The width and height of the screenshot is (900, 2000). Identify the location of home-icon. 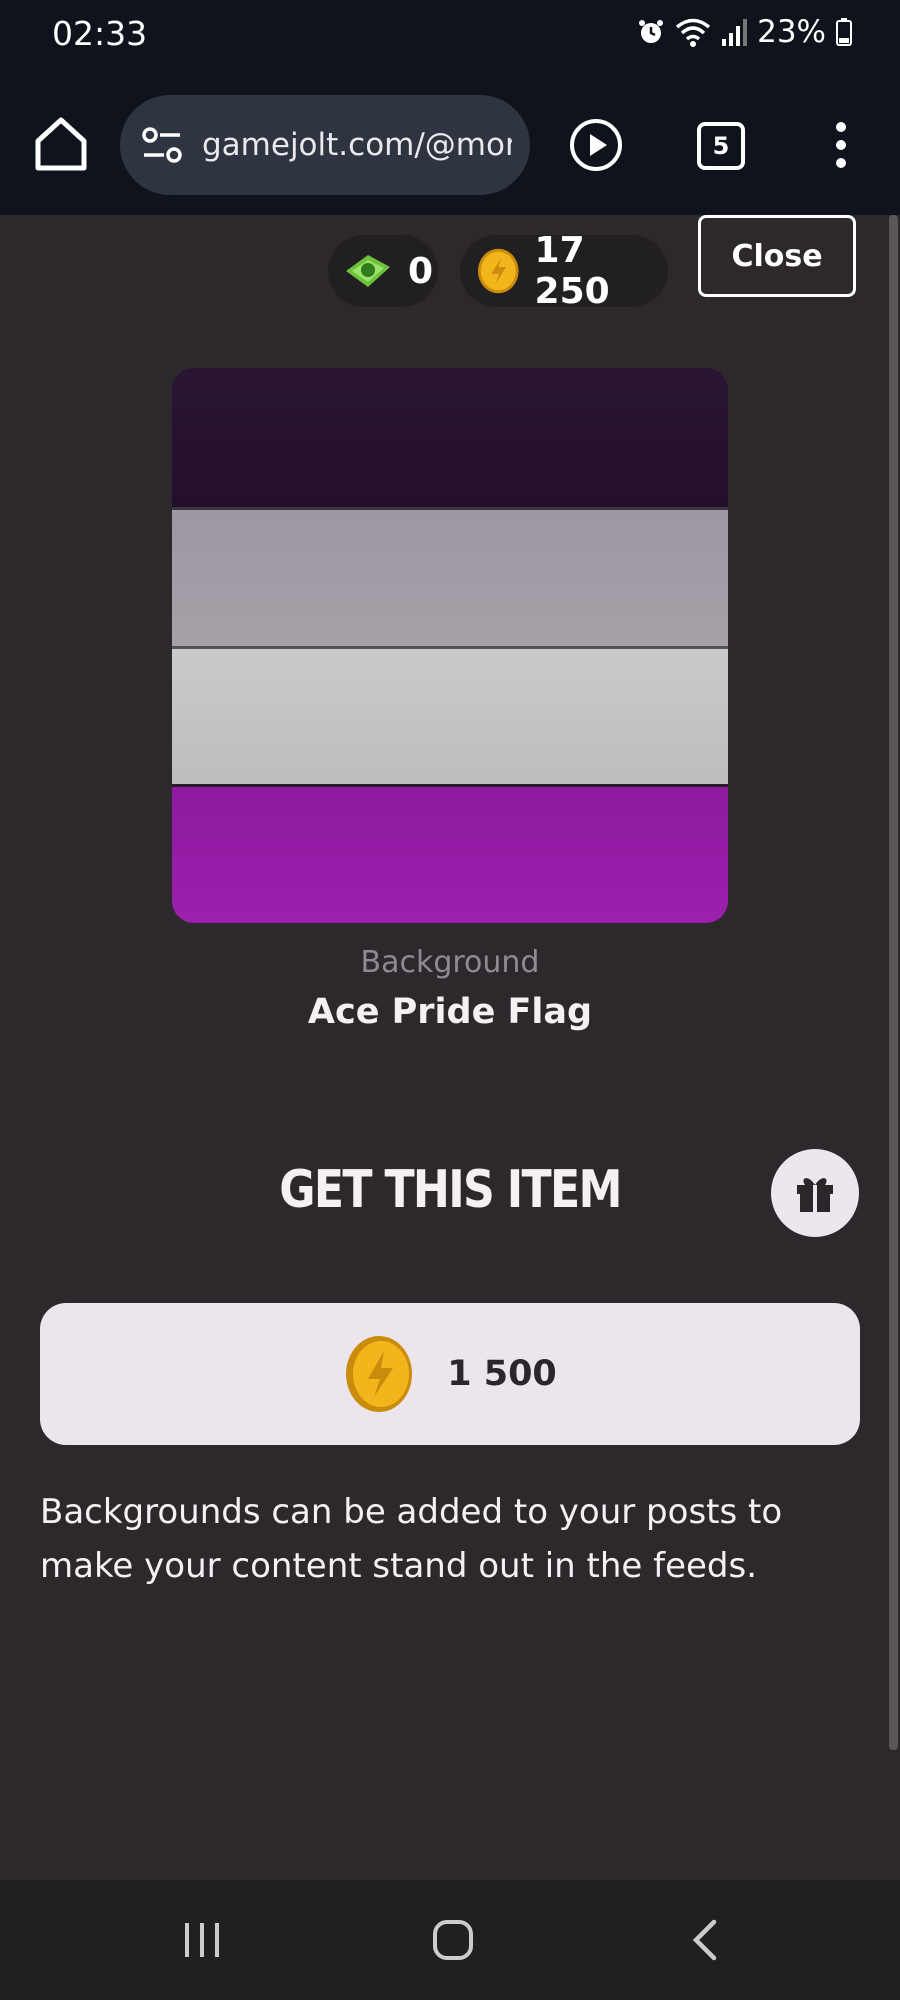
(61, 144).